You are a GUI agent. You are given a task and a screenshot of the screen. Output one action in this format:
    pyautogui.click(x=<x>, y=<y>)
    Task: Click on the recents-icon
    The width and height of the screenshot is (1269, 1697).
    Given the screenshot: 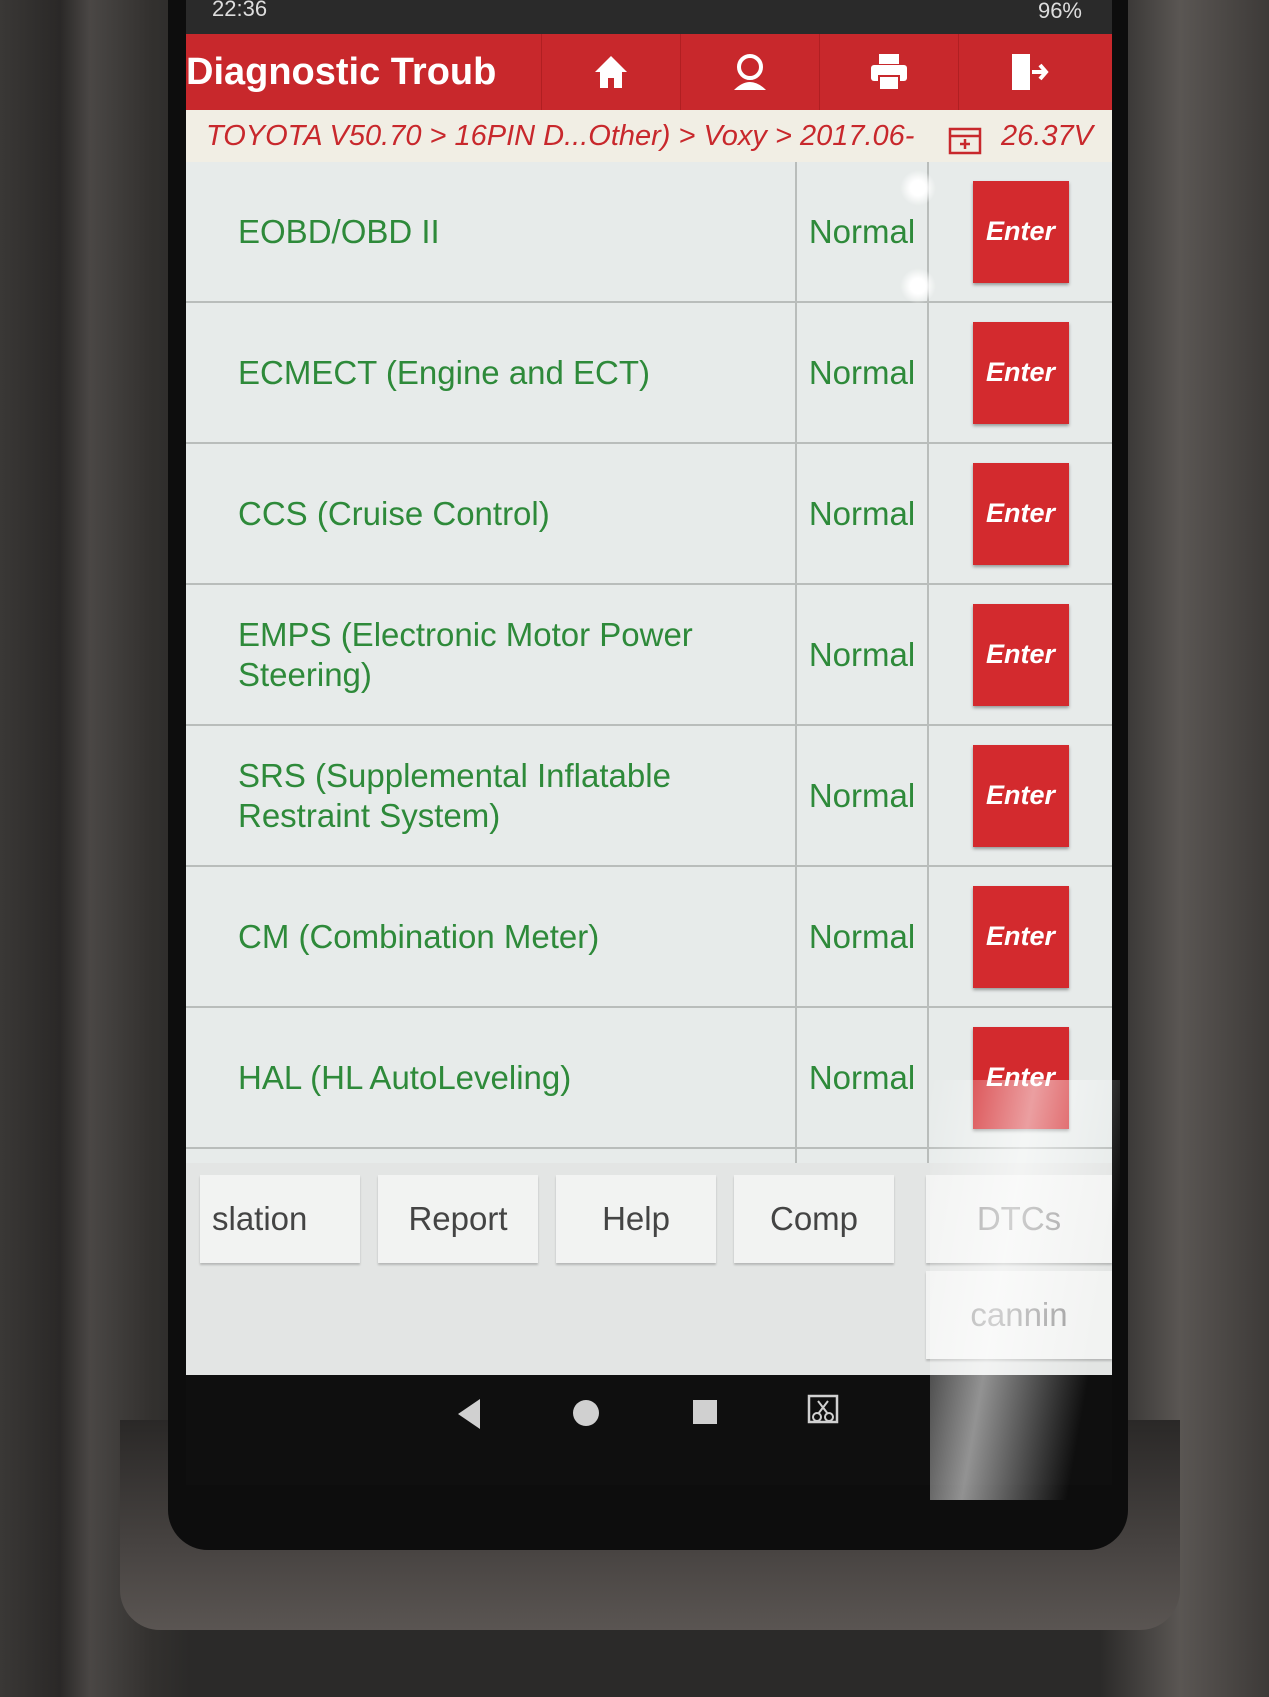 What is the action you would take?
    pyautogui.click(x=705, y=1412)
    